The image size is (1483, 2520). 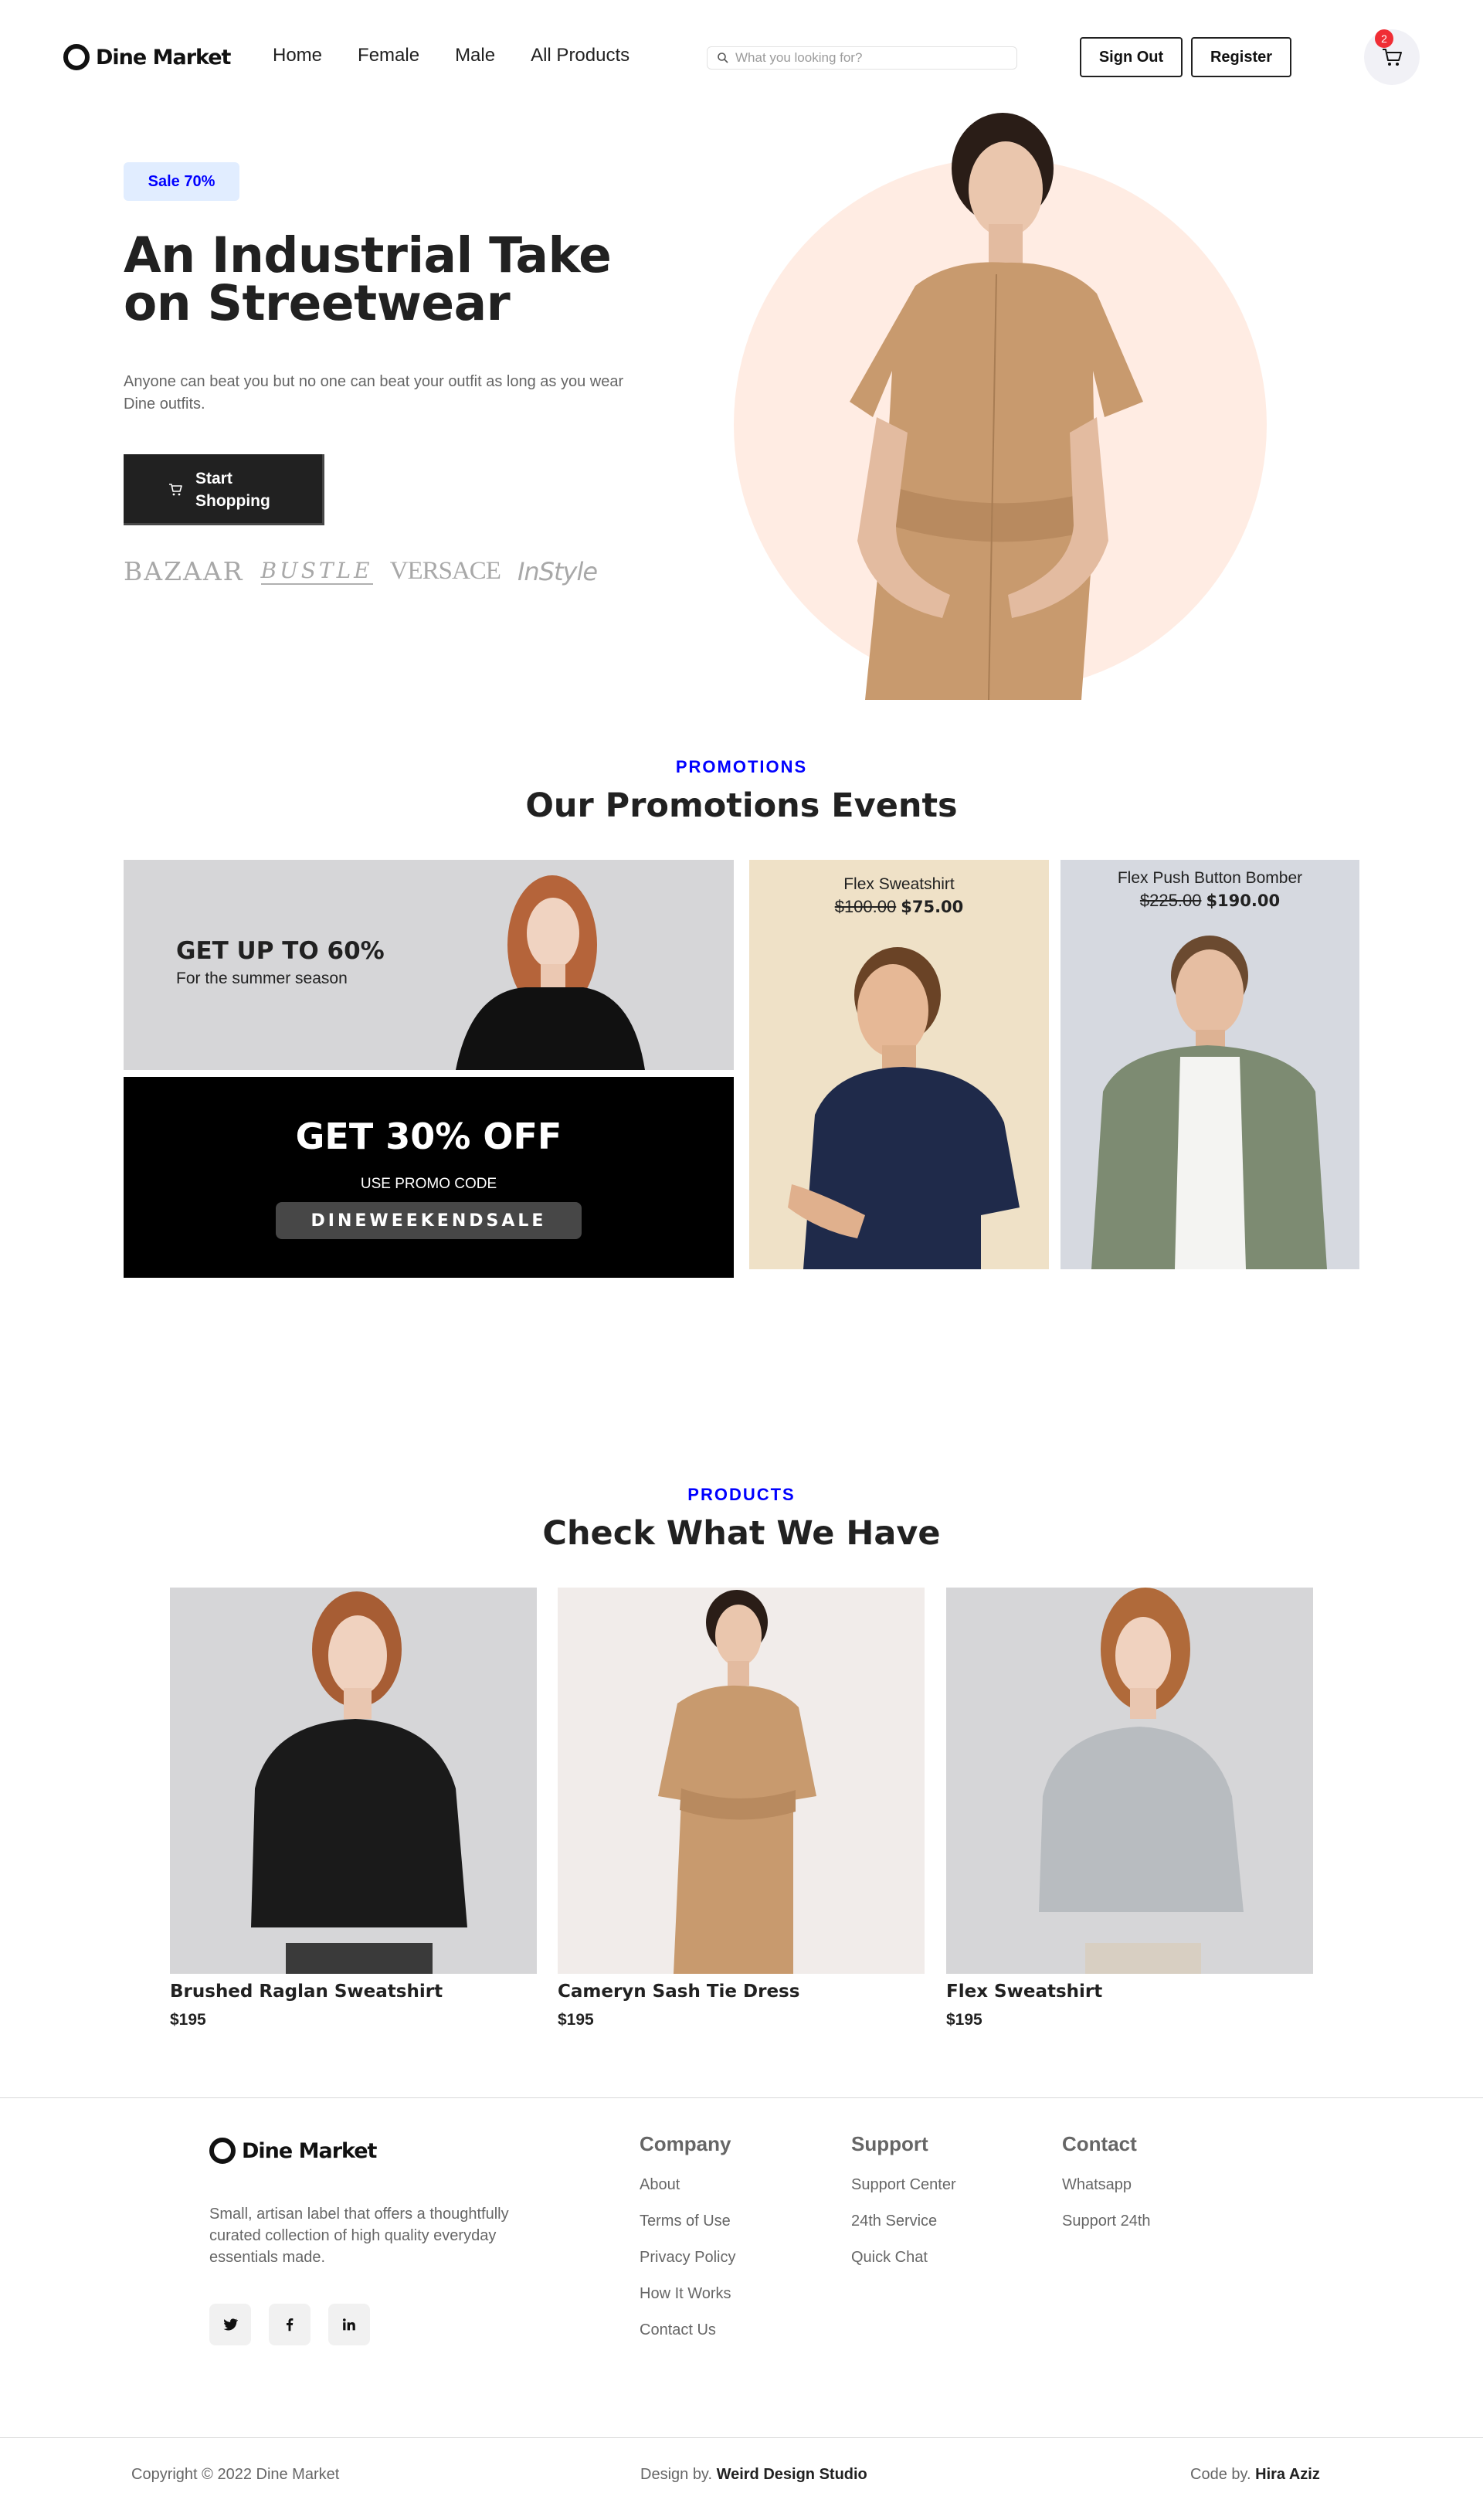 What do you see at coordinates (1099, 2143) in the screenshot?
I see `footer-column-title: Contact` at bounding box center [1099, 2143].